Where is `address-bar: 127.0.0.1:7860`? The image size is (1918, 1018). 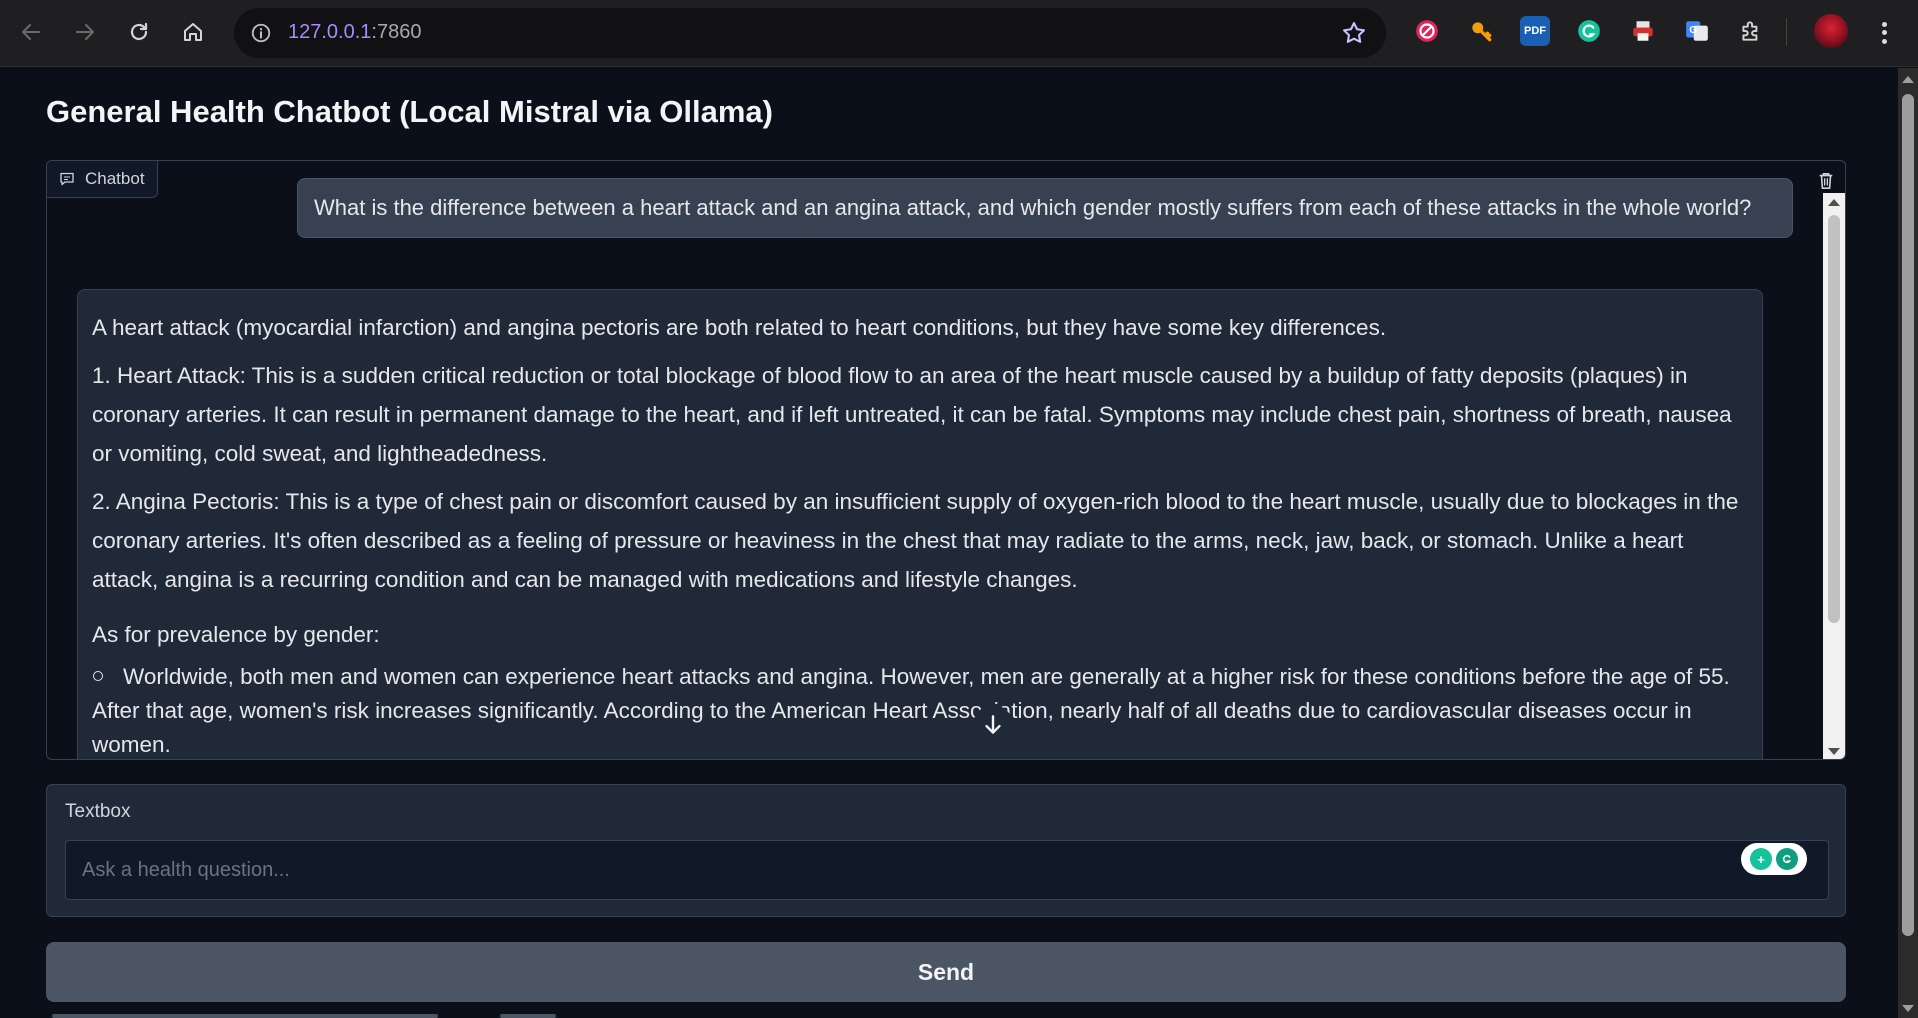
address-bar: 127.0.0.1:7860 is located at coordinates (810, 33).